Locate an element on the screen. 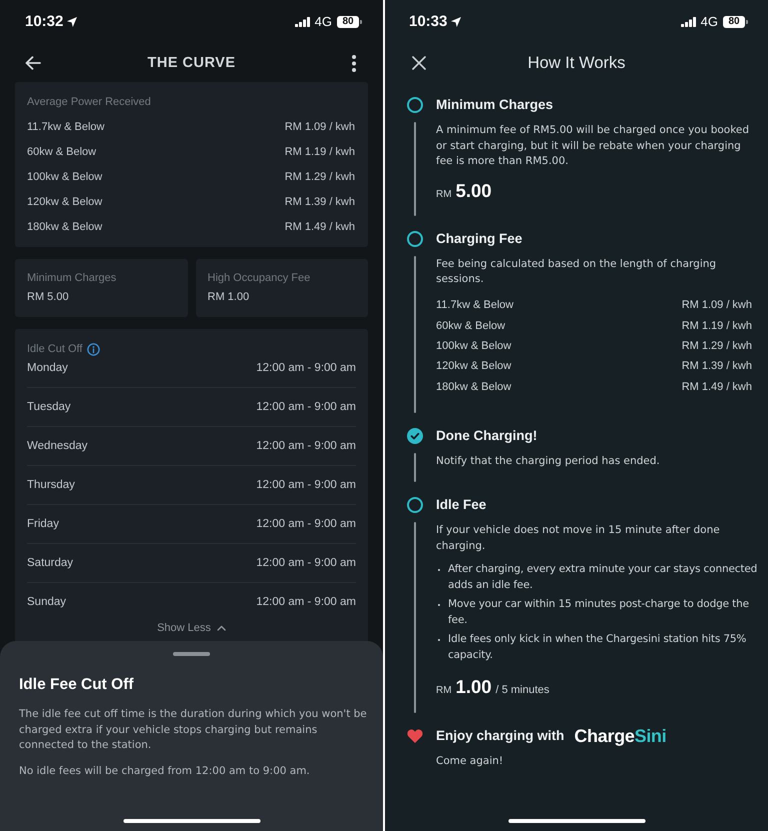  fee-value: RM 1.00 is located at coordinates (229, 298).